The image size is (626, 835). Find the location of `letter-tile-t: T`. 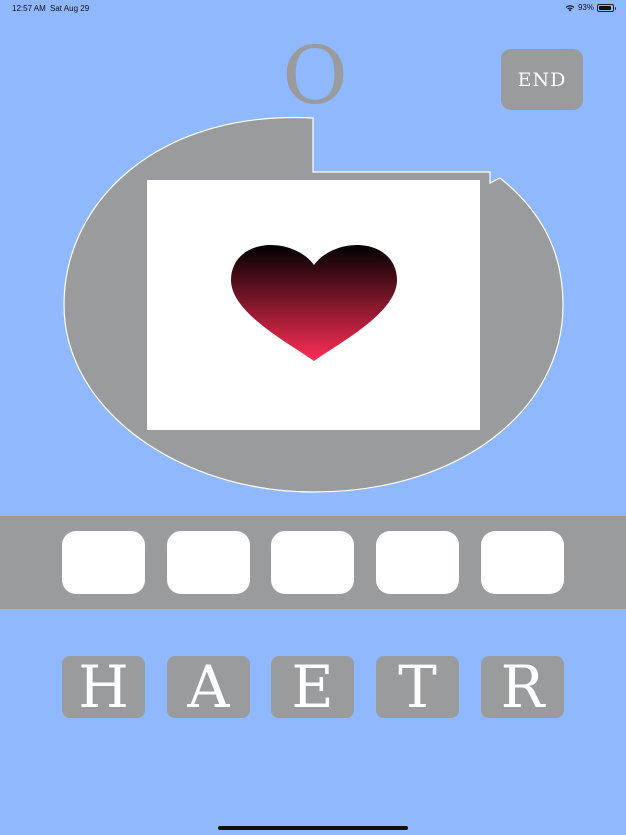

letter-tile-t: T is located at coordinates (417, 687).